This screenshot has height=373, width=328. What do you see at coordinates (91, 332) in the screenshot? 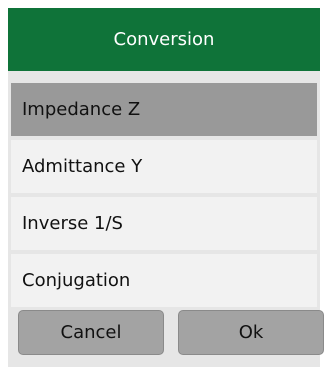
I see `cancel-button: Cancel` at bounding box center [91, 332].